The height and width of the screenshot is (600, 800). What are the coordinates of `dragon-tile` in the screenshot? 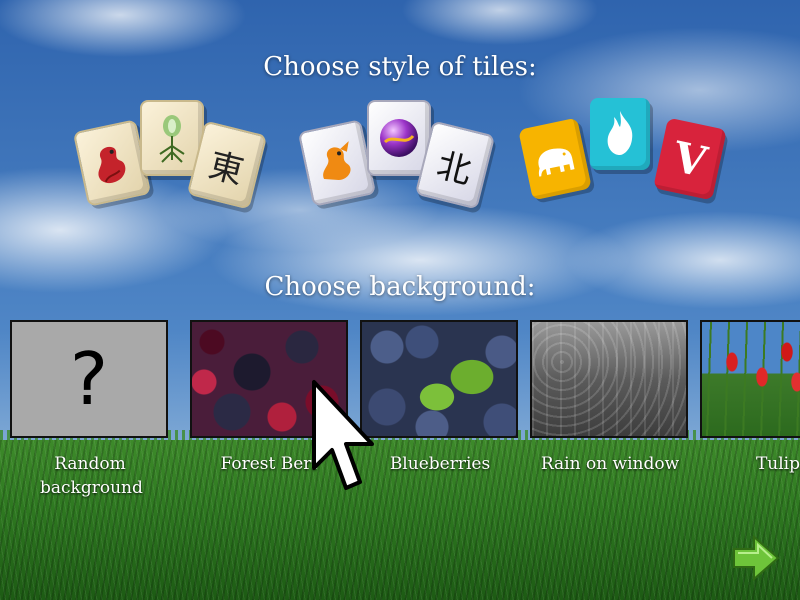 It's located at (337, 163).